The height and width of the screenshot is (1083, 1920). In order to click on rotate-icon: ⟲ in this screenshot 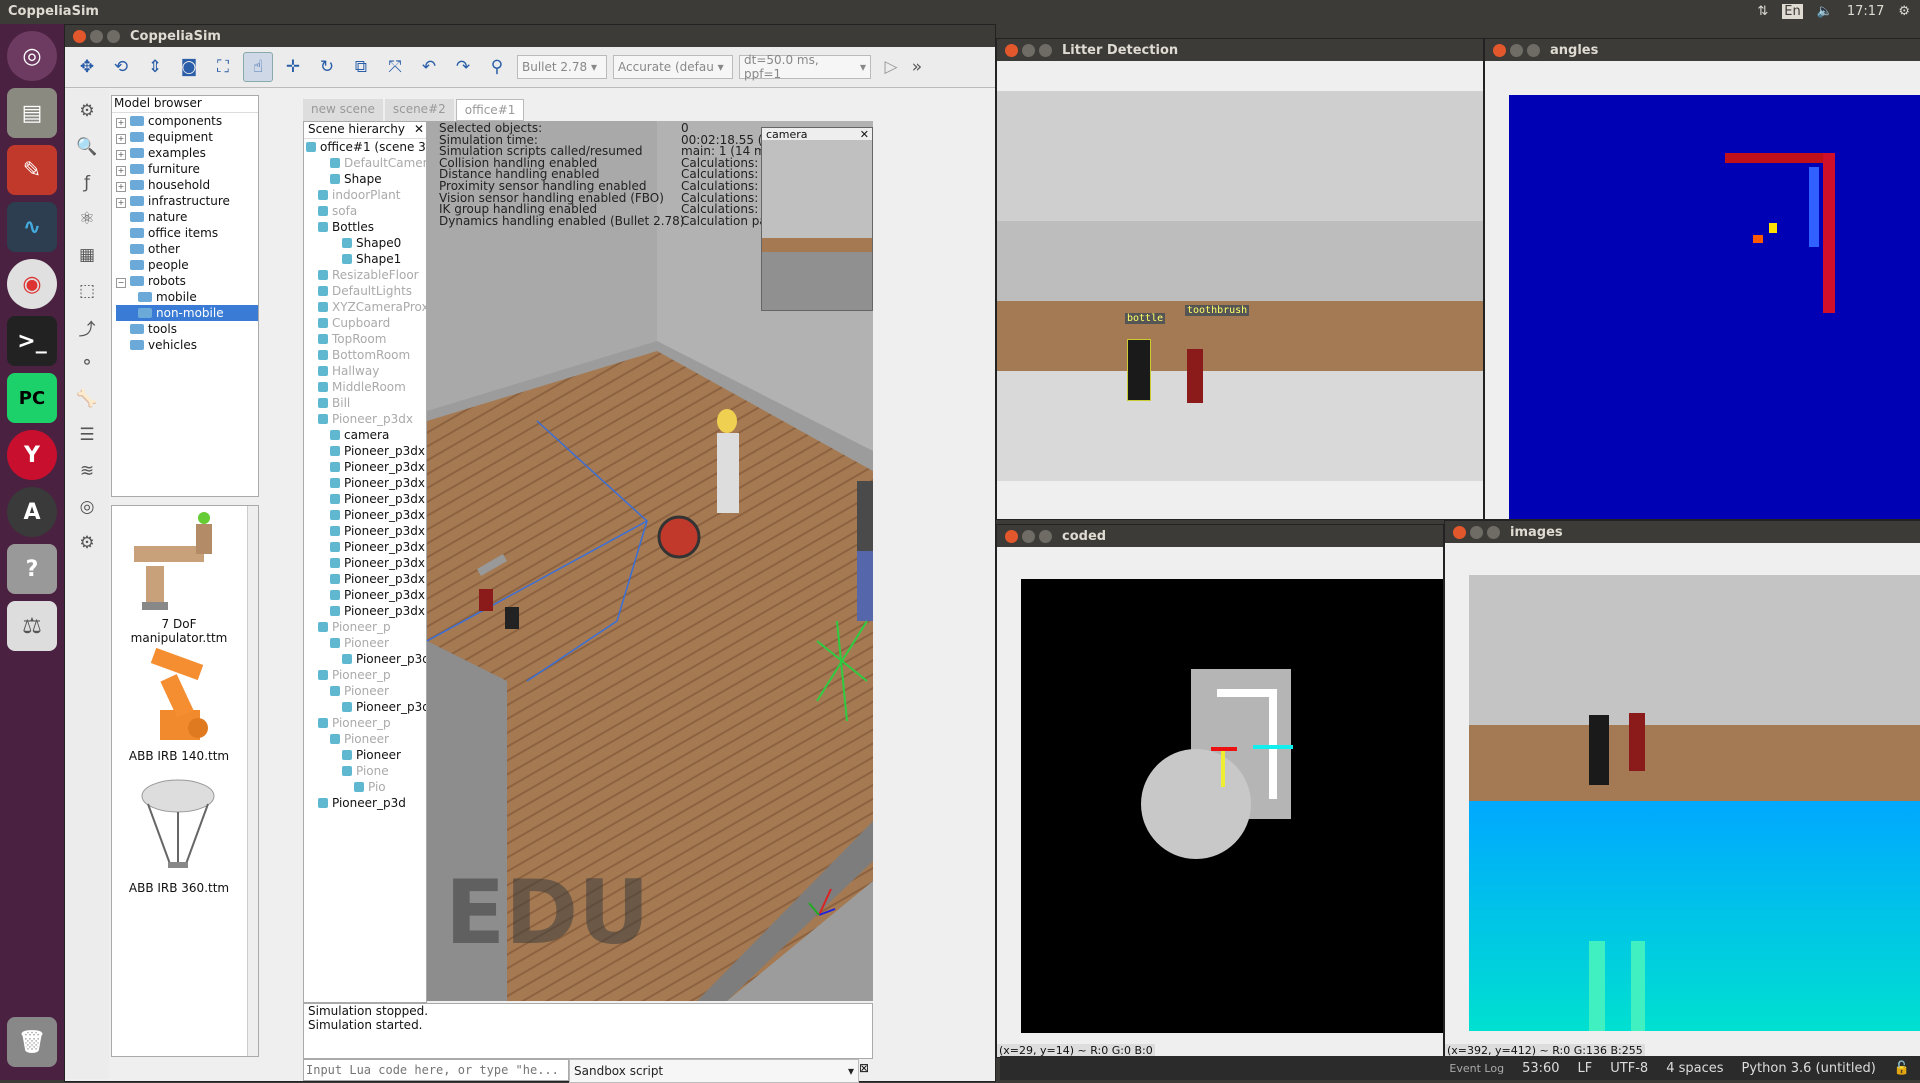, I will do `click(121, 67)`.